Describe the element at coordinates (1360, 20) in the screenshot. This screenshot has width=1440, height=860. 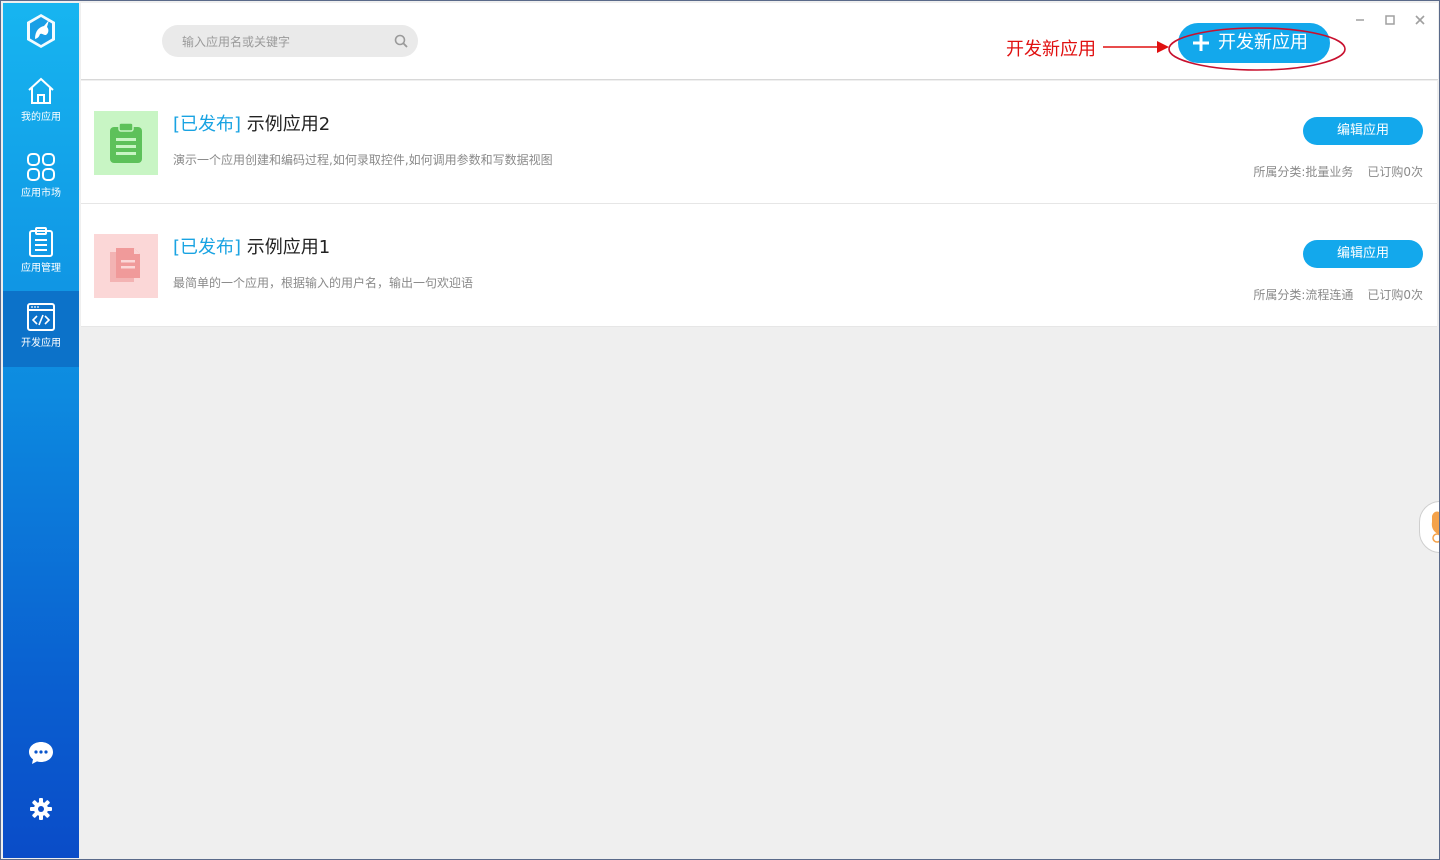
I see `minimize-icon` at that location.